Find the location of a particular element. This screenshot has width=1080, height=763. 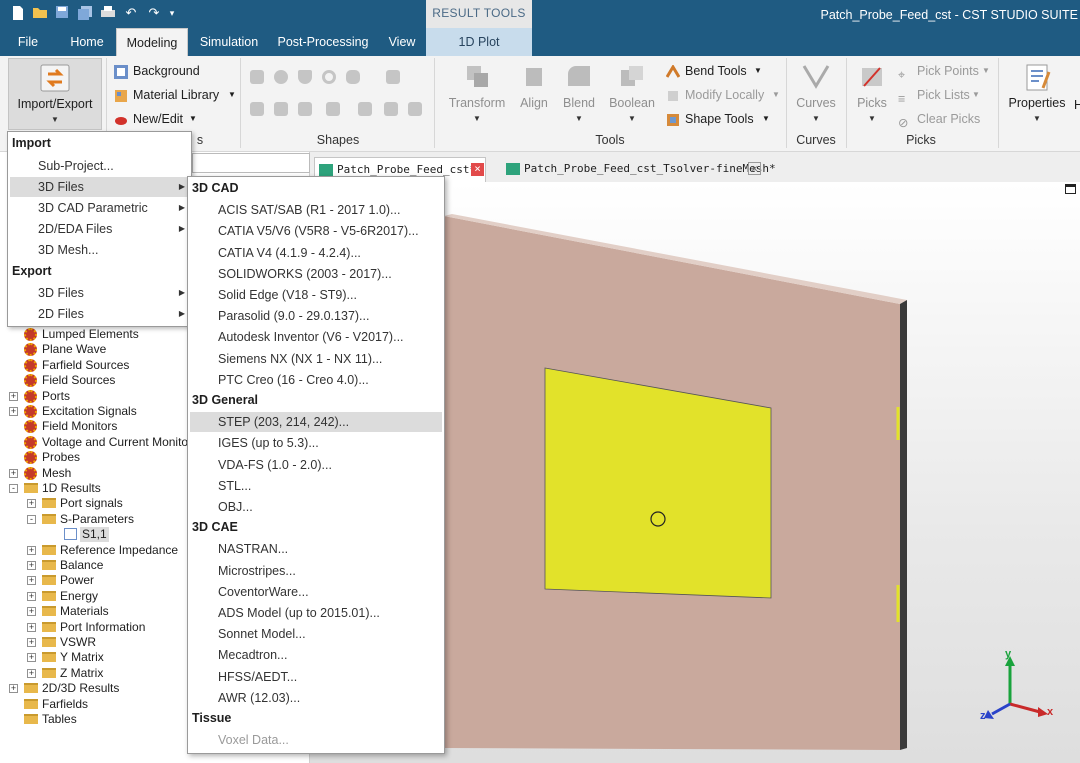

doc-tab-tsolver-finemesh: Patch_Probe_Feed_cst_Tsolver-fineMesh* × is located at coordinates (639, 169).